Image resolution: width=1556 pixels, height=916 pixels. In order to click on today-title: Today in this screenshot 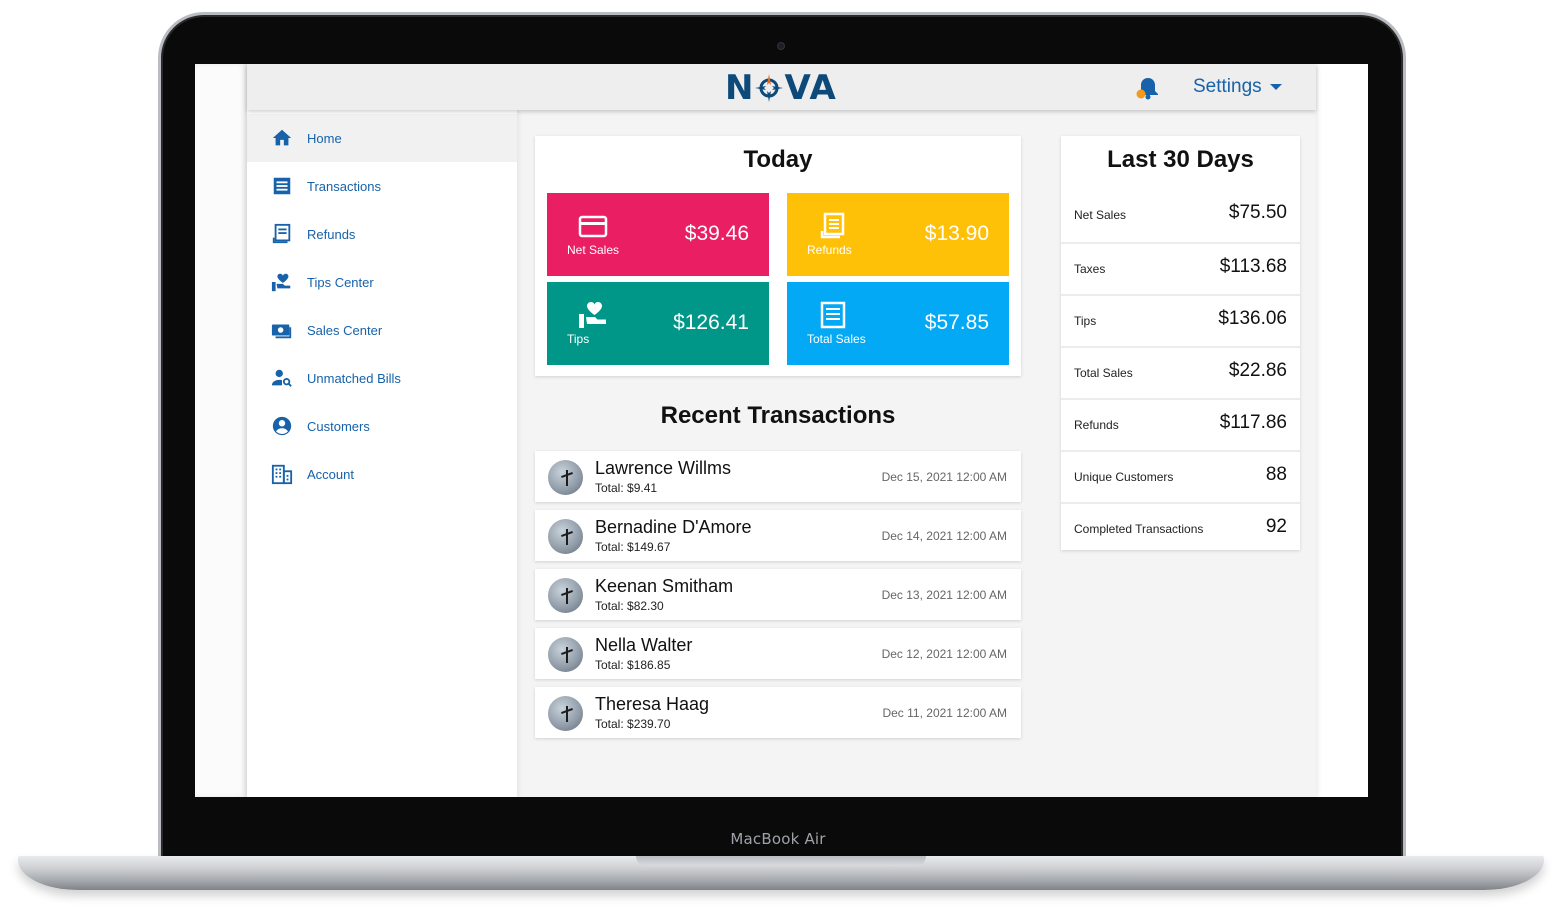, I will do `click(778, 159)`.